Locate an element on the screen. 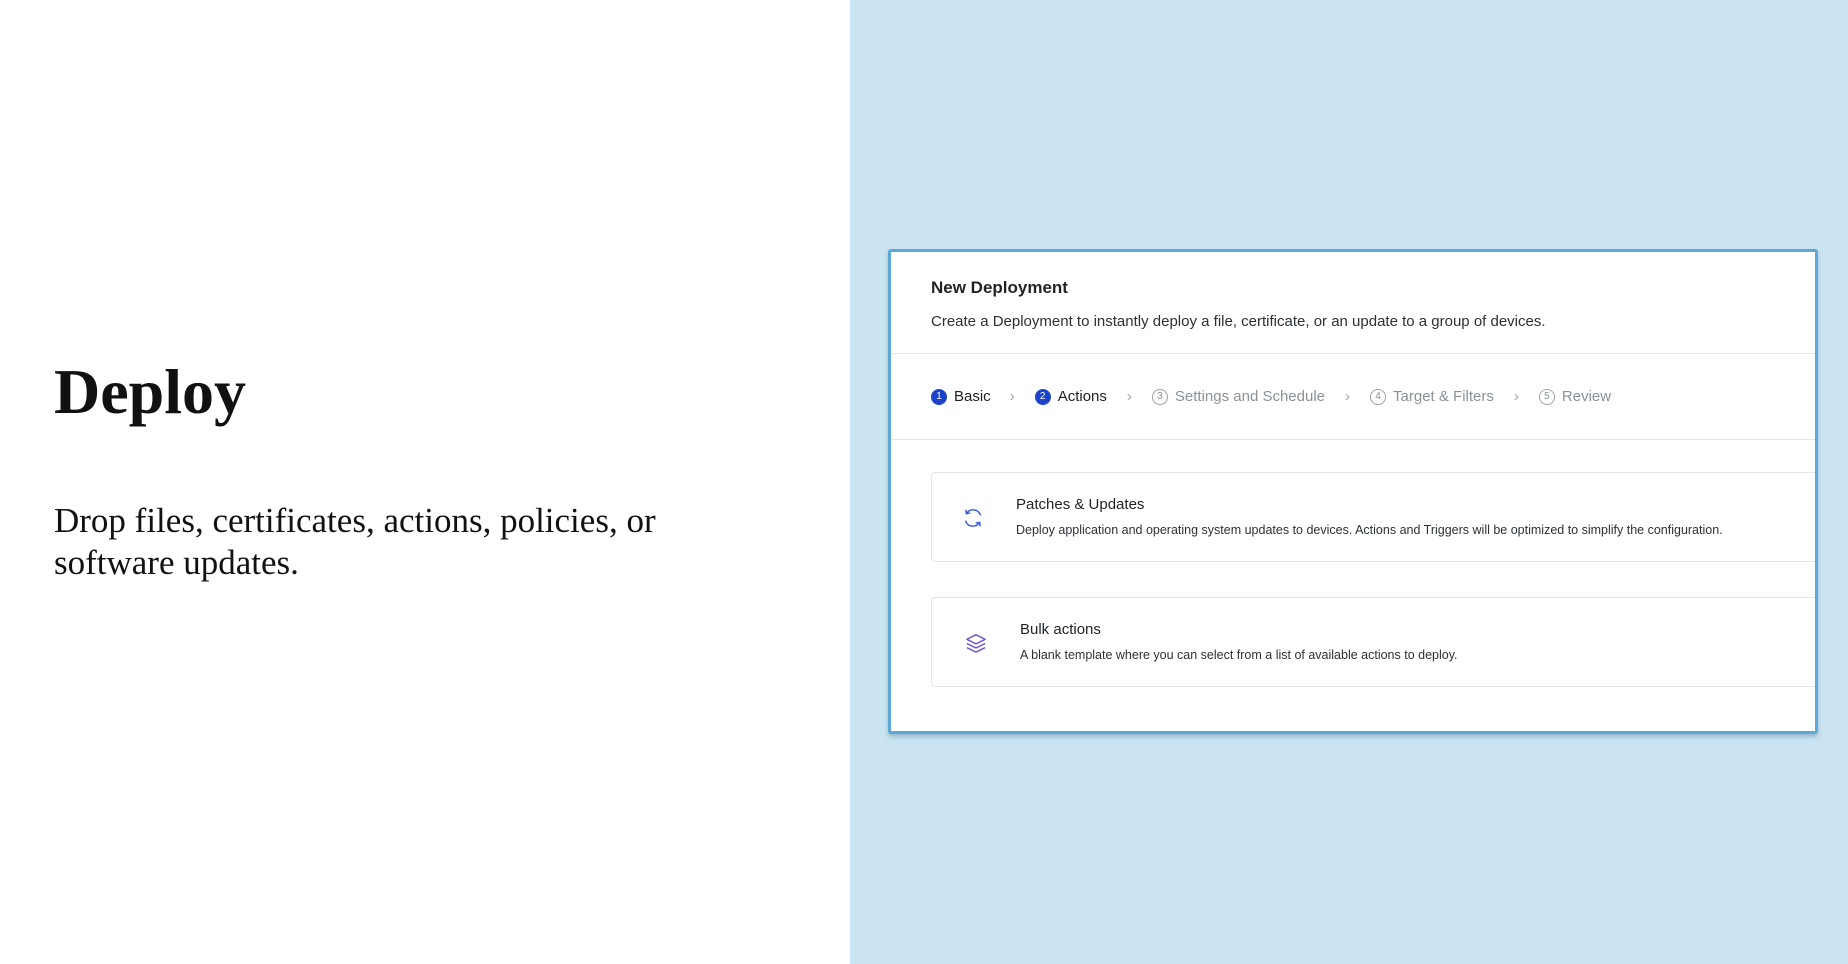 The image size is (1848, 964). step-number: 4 is located at coordinates (1378, 396).